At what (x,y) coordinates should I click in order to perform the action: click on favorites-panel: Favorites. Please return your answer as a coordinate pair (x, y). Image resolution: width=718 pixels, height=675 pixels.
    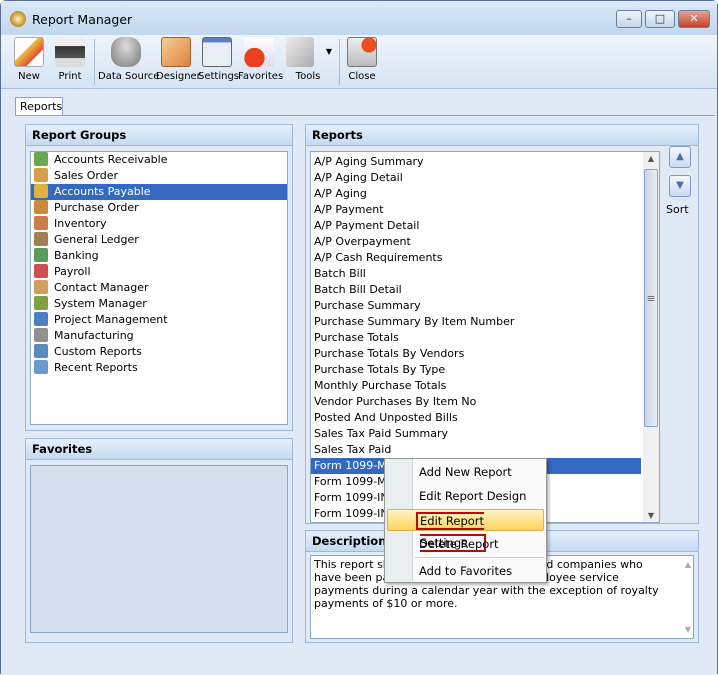
    Looking at the image, I should click on (159, 540).